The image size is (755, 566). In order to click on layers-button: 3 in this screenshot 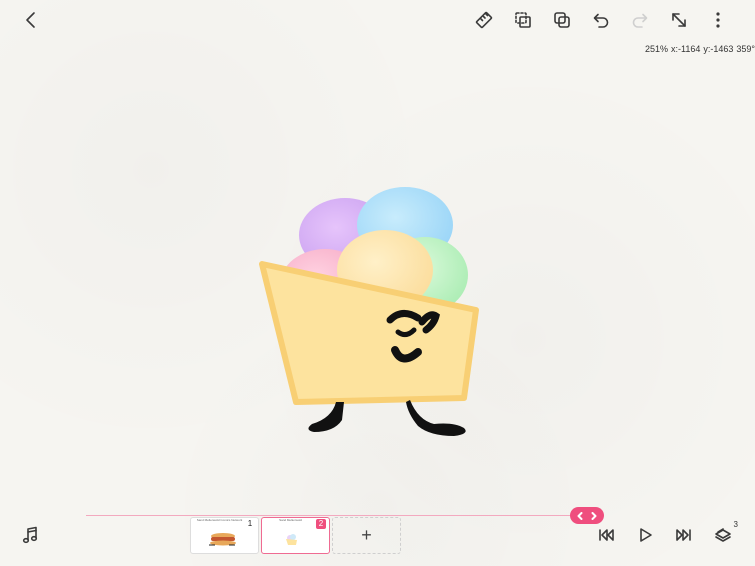, I will do `click(724, 534)`.